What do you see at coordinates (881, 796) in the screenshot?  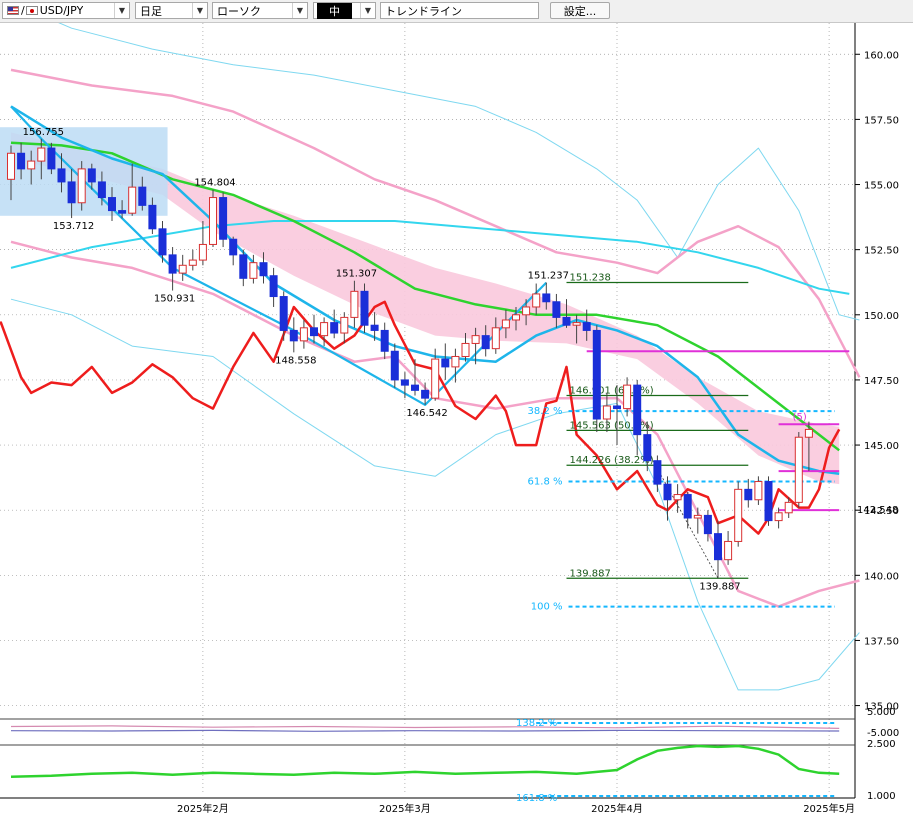 I see `sub-axis-label: 1.000` at bounding box center [881, 796].